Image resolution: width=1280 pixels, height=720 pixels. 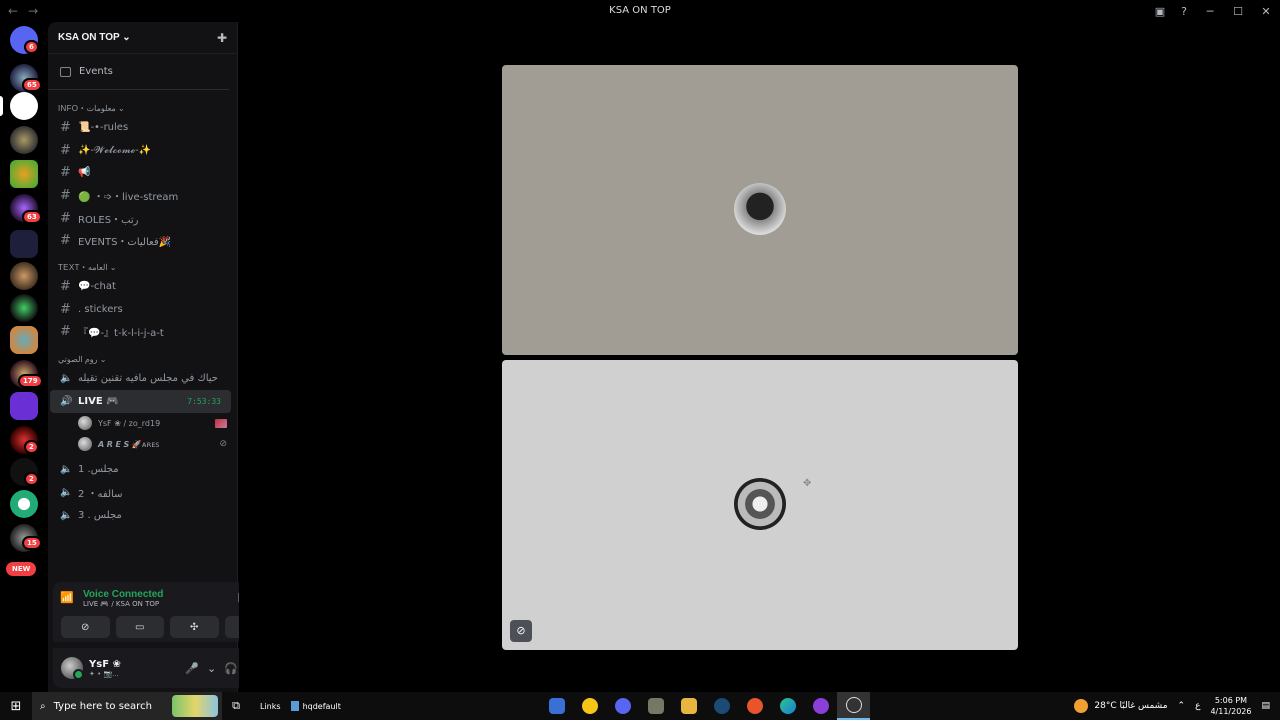 What do you see at coordinates (1266, 11) in the screenshot?
I see `close-button: ✕` at bounding box center [1266, 11].